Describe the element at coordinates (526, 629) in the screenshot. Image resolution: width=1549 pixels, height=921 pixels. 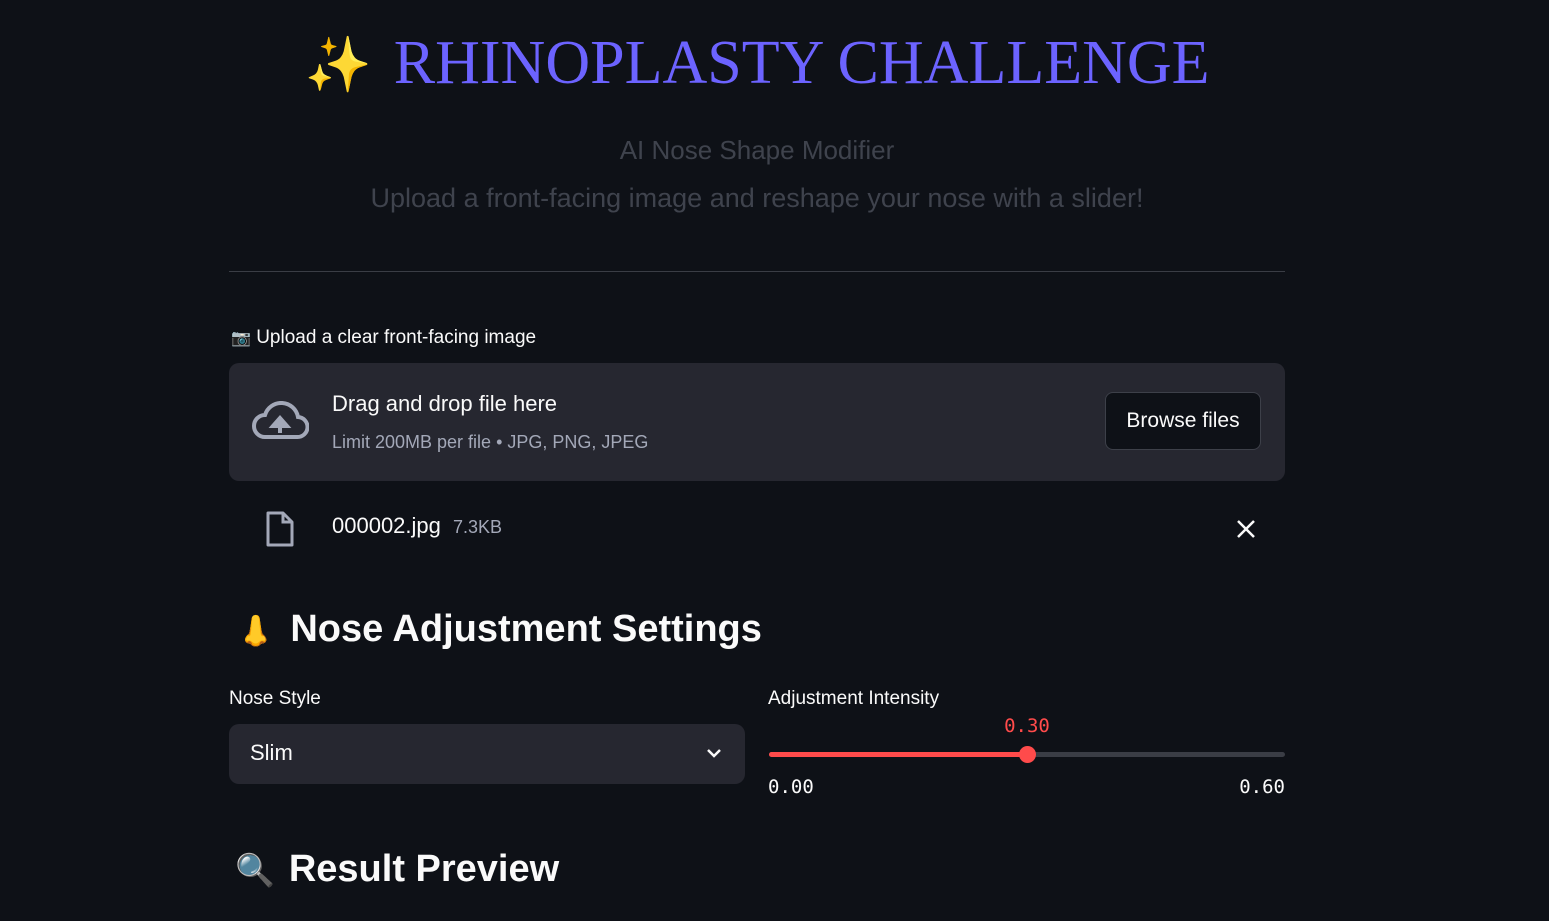
I see `settings-heading-text: Nose Adjustment Settings` at that location.